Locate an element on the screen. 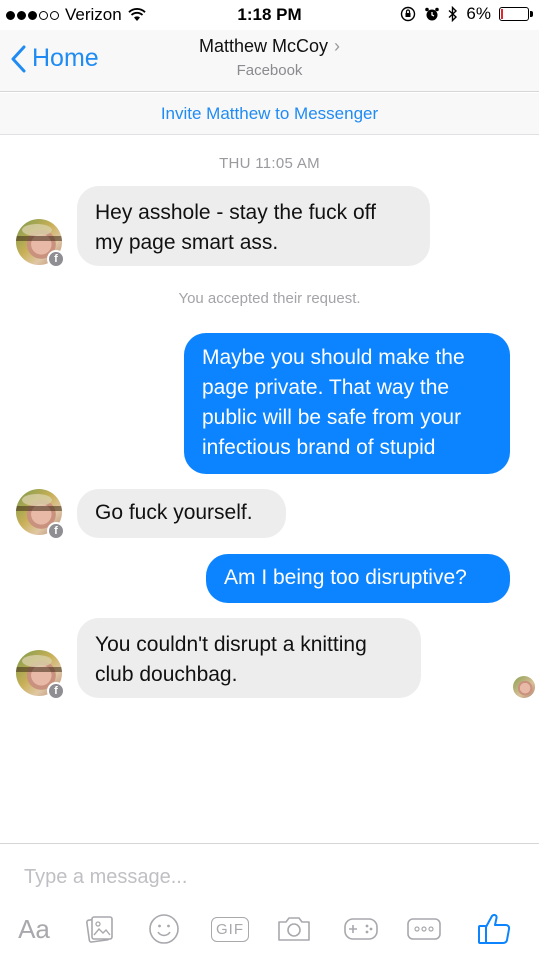 This screenshot has height=960, width=539. conversation-header: Home Matthew McCoy › Facebook is located at coordinates (269, 61).